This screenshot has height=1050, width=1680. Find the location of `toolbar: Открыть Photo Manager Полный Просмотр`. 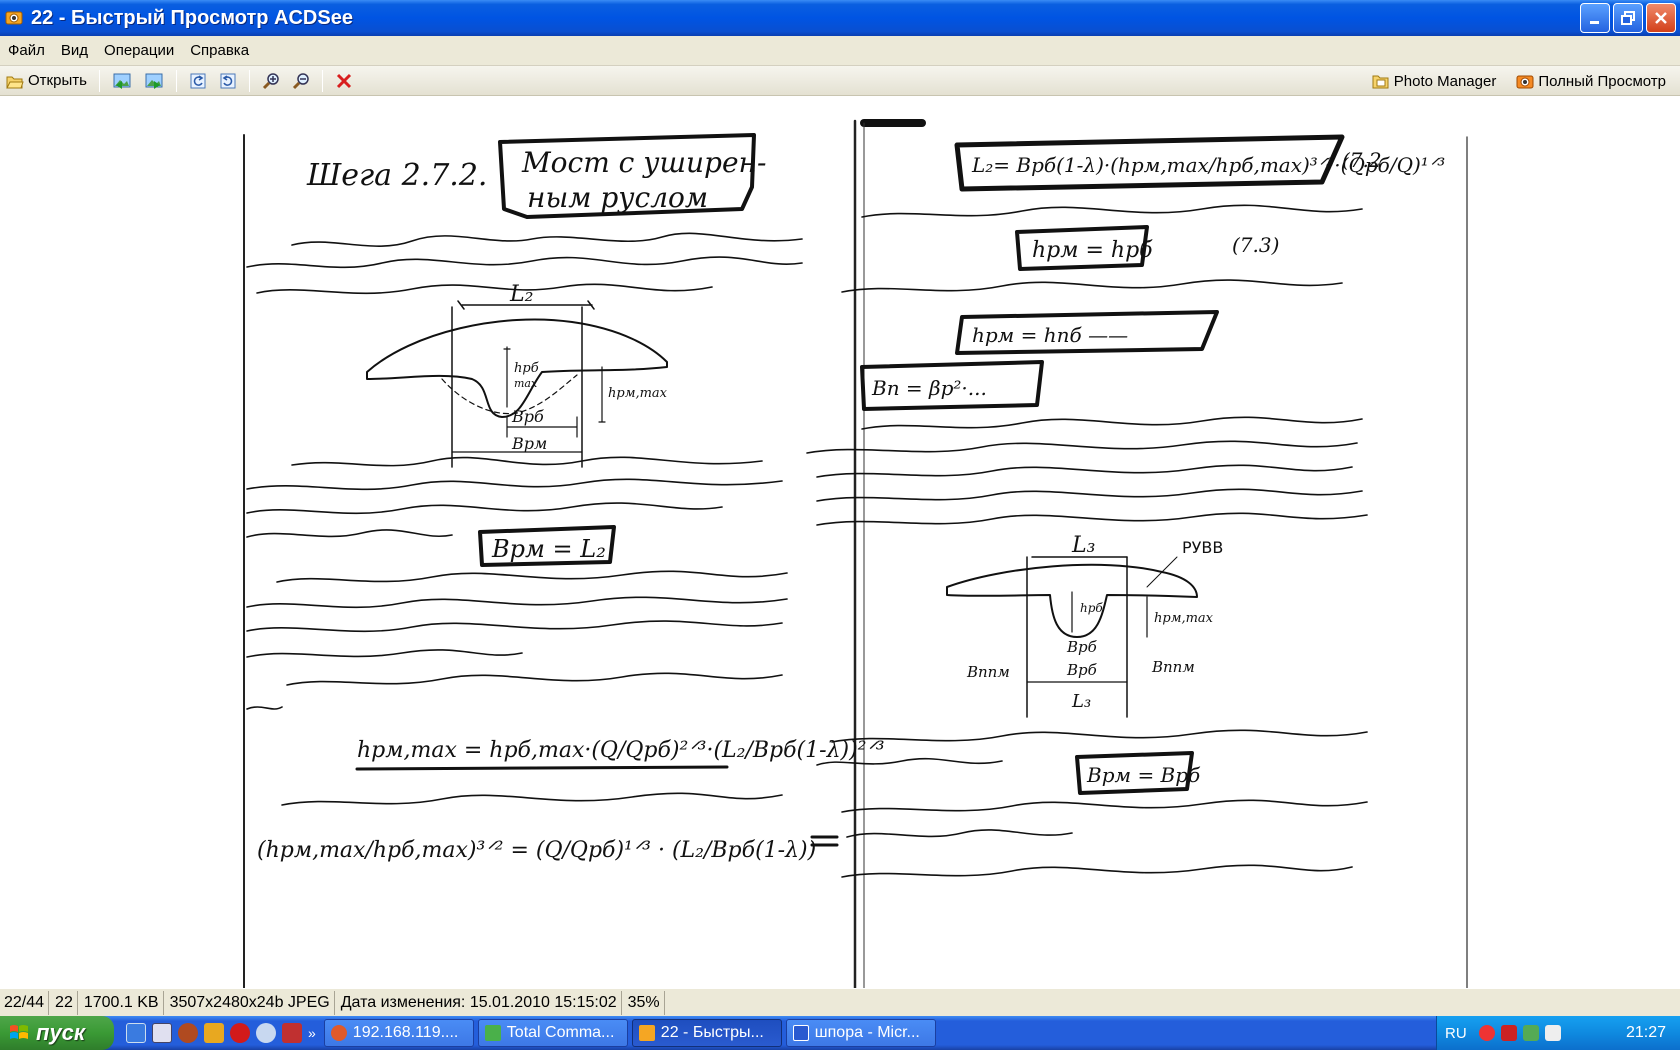

toolbar: Открыть Photo Manager Полный Просмотр is located at coordinates (840, 81).